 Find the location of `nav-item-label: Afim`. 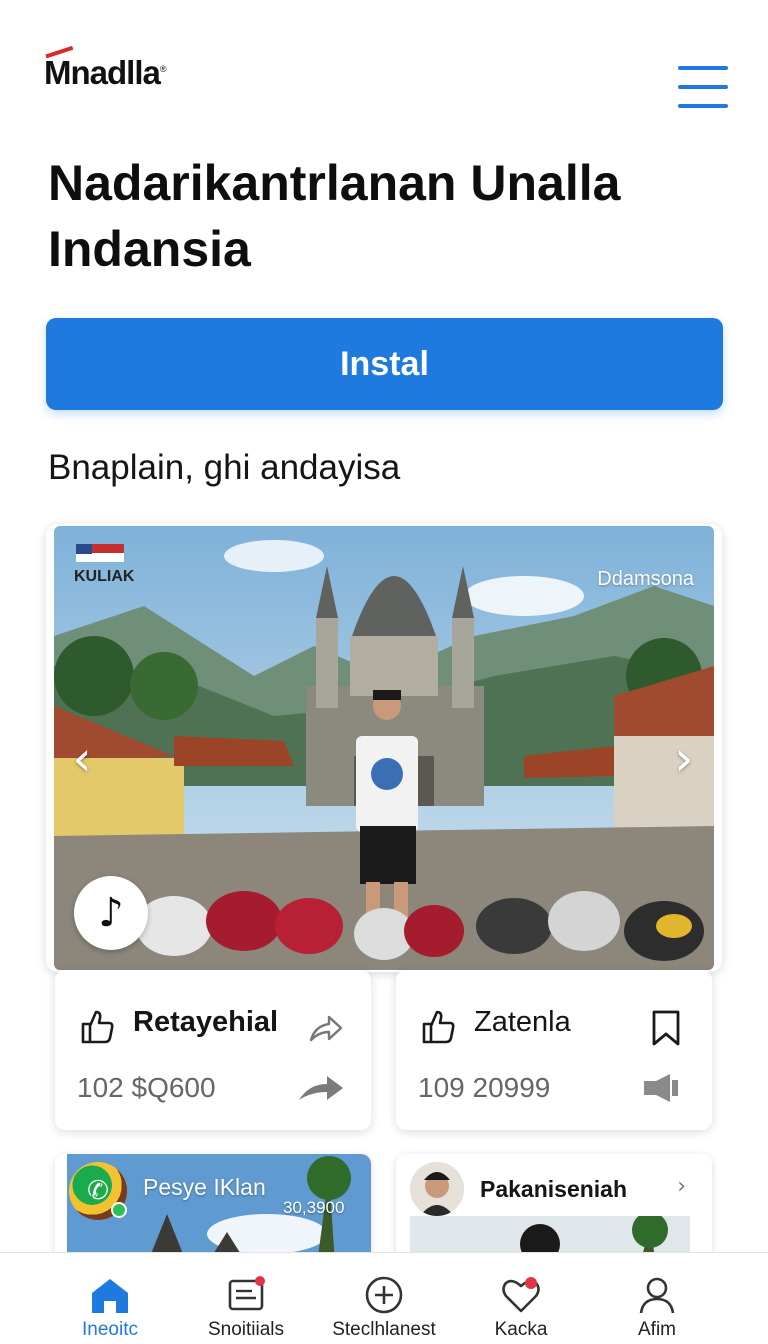

nav-item-label: Afim is located at coordinates (657, 1329).